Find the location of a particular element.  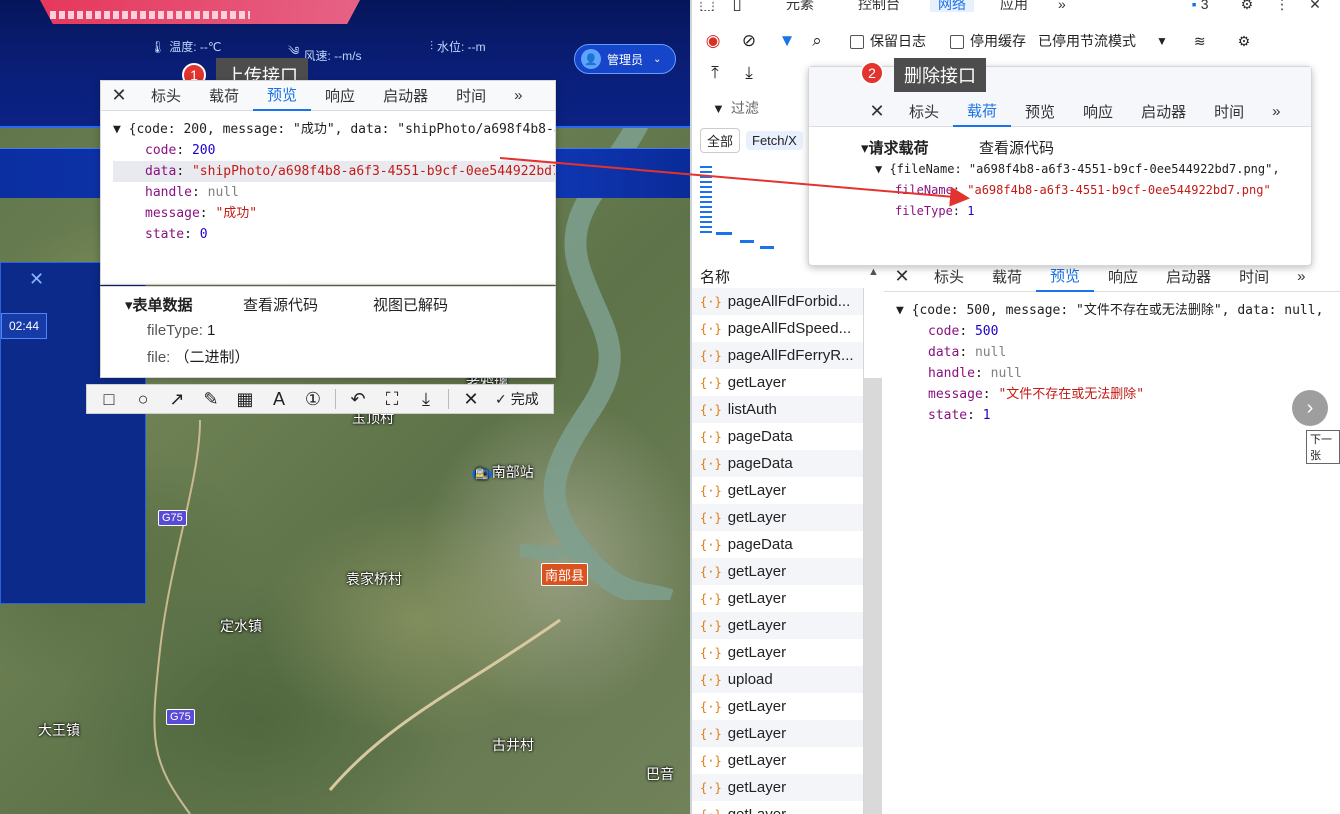

record-stop-icon: ◉ is located at coordinates (713, 41).